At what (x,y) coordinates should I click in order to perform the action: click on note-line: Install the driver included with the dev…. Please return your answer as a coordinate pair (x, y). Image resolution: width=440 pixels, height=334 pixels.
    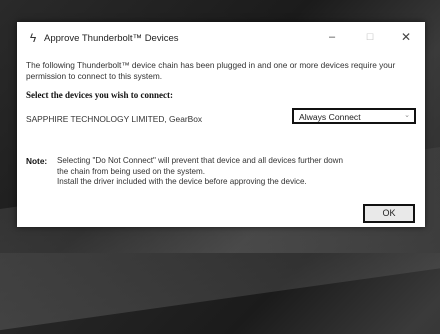
    Looking at the image, I should click on (182, 181).